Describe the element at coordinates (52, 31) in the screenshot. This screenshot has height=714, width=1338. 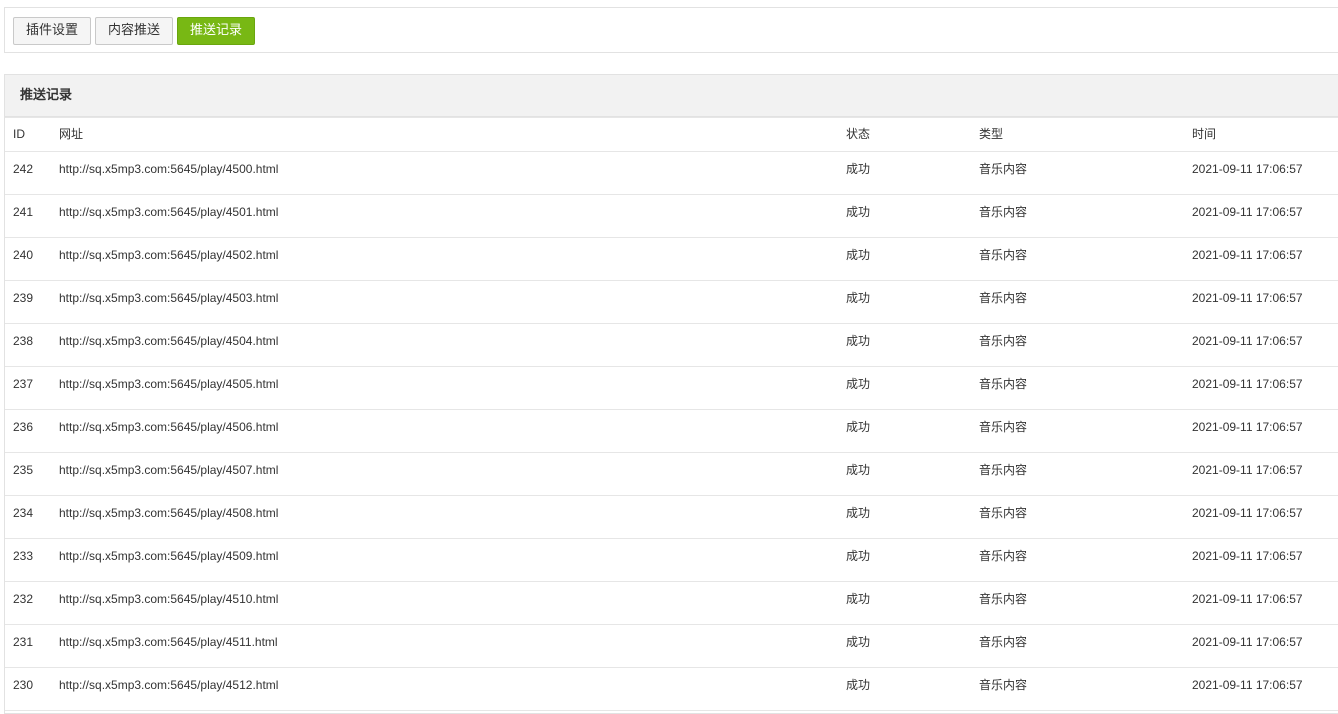
I see `tab-plugin-settings: 插件设置` at that location.